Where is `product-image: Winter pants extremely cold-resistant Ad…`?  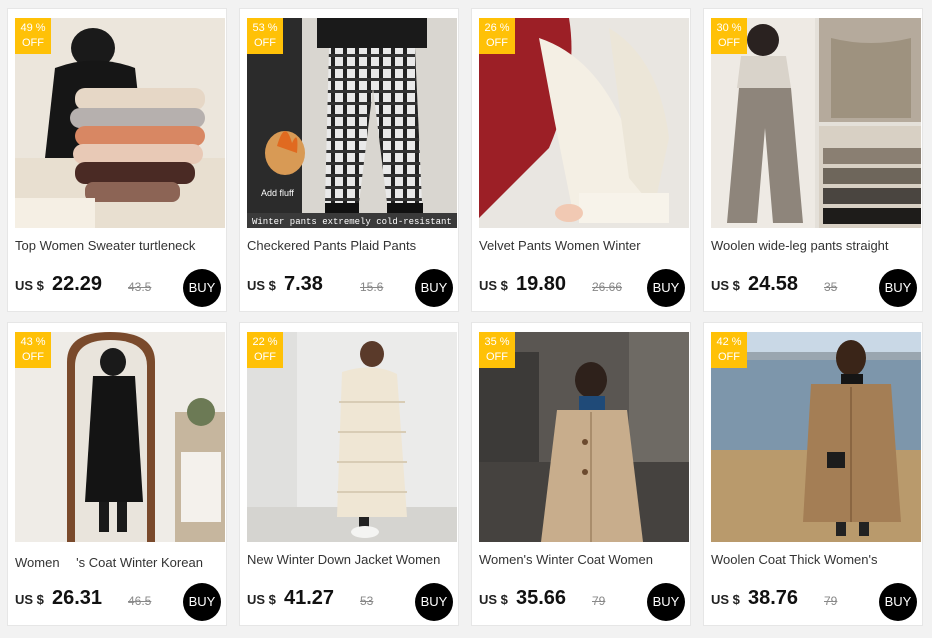
product-image: Winter pants extremely cold-resistant Ad… is located at coordinates (352, 123).